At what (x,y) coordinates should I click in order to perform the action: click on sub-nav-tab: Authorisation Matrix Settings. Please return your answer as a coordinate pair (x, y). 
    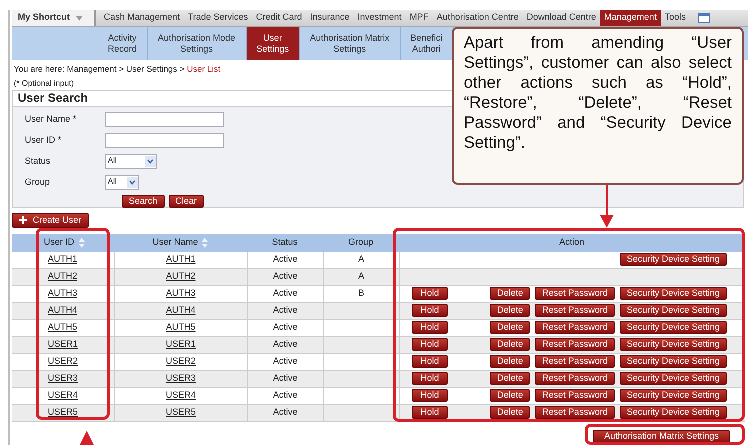
    Looking at the image, I should click on (350, 43).